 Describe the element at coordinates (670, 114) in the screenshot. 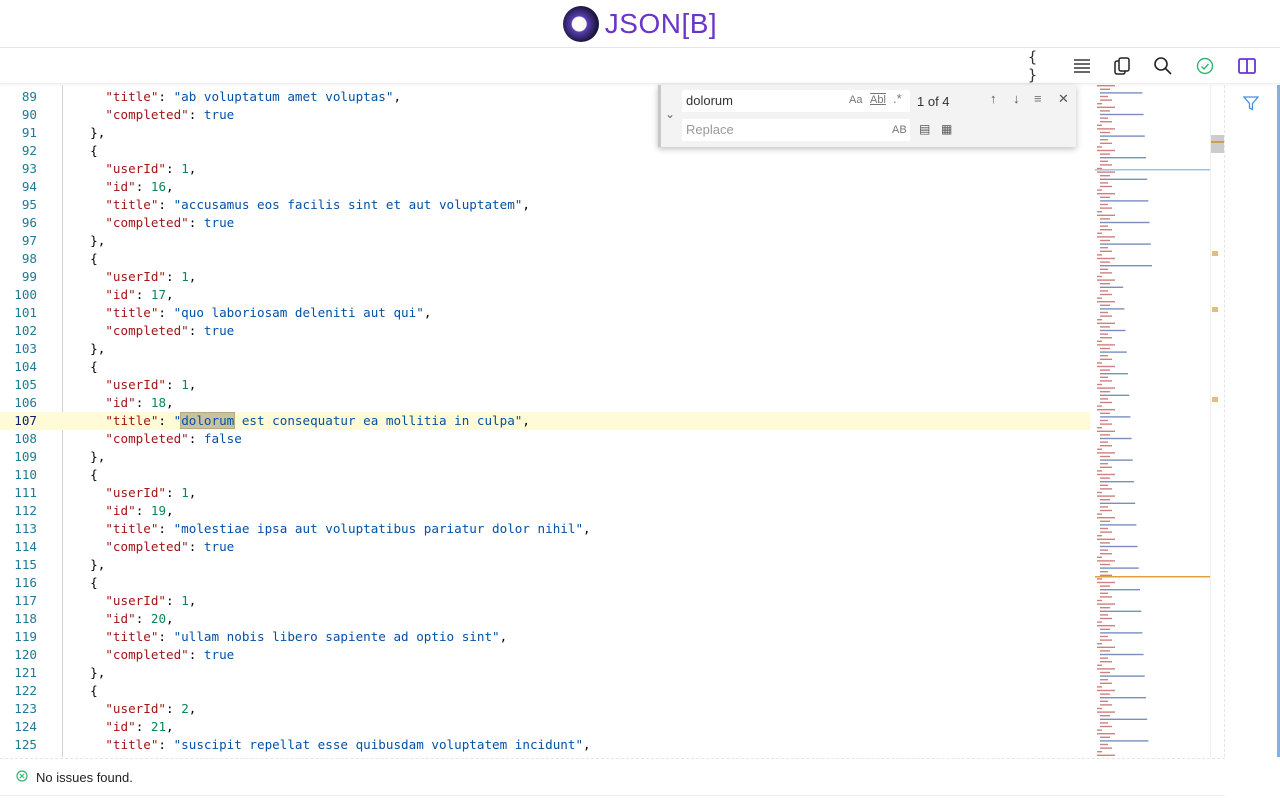

I see `toggle-replace-chevron-icon: ⌄` at that location.